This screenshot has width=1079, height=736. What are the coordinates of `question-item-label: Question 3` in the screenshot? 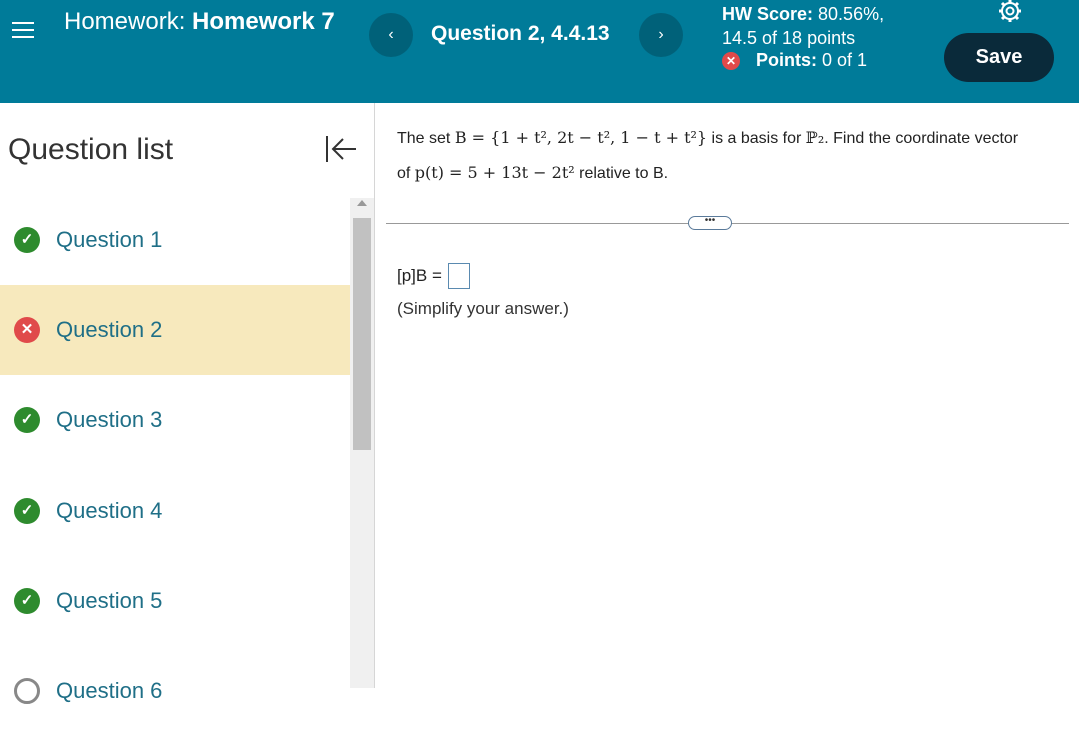 It's located at (109, 419).